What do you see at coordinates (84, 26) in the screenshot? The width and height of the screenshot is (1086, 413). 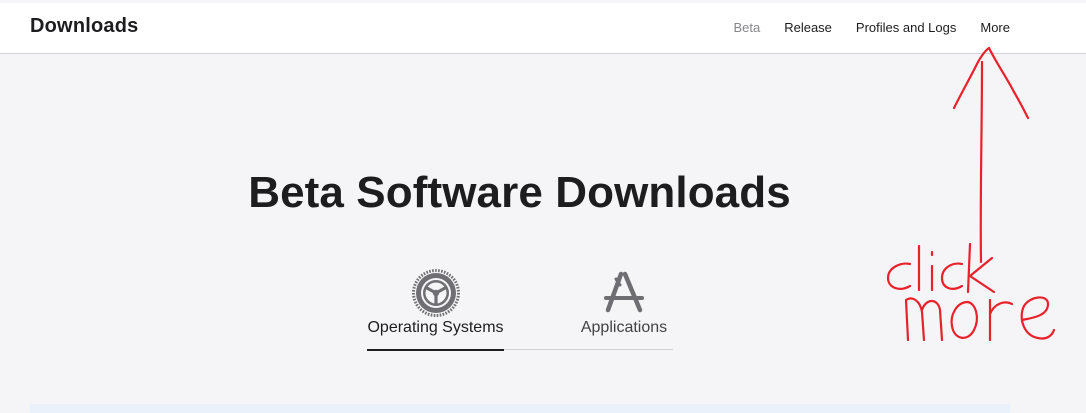 I see `nav-title: Downloads` at bounding box center [84, 26].